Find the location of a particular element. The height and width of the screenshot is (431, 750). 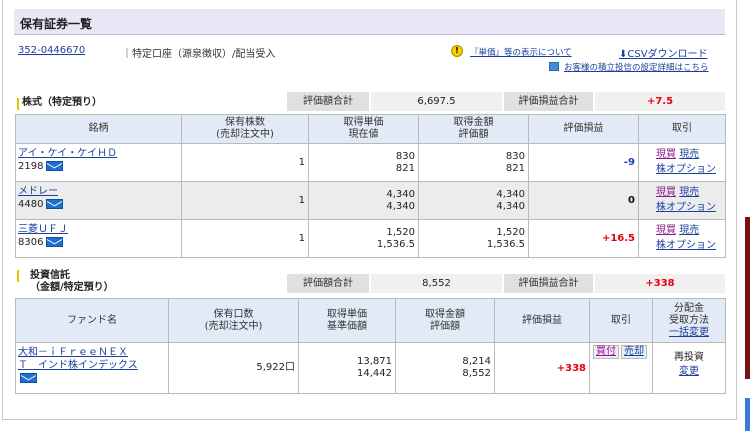

cost-price: 13,871 is located at coordinates (374, 361).